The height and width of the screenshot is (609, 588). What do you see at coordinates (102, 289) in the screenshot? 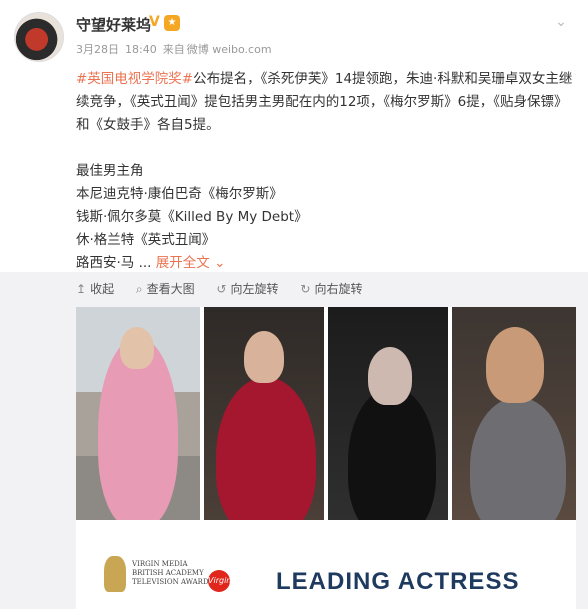
I see `collapse-label: 收起` at bounding box center [102, 289].